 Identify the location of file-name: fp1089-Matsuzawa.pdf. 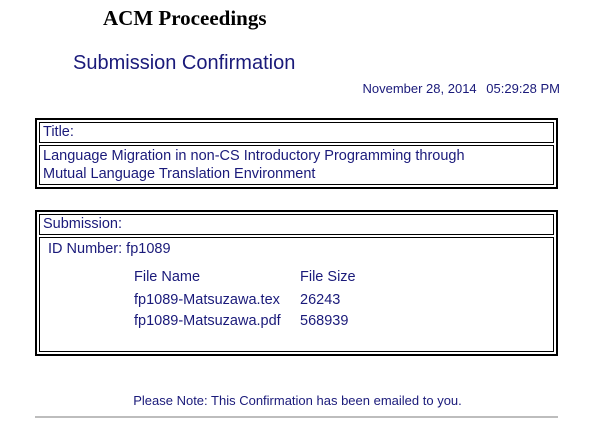
(207, 320).